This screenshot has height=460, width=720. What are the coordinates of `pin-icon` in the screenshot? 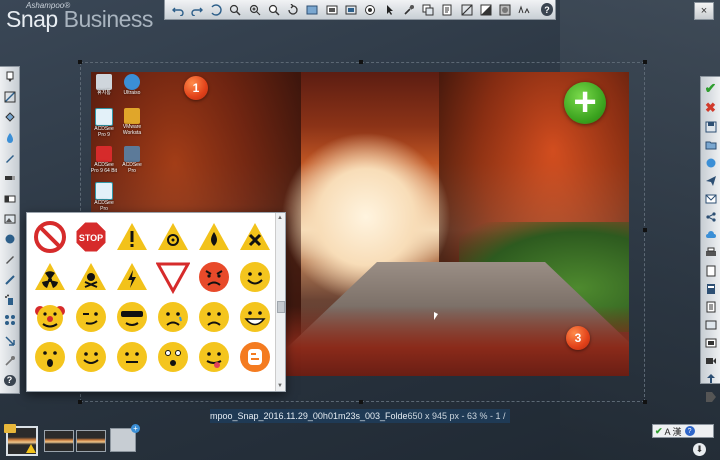 It's located at (711, 163).